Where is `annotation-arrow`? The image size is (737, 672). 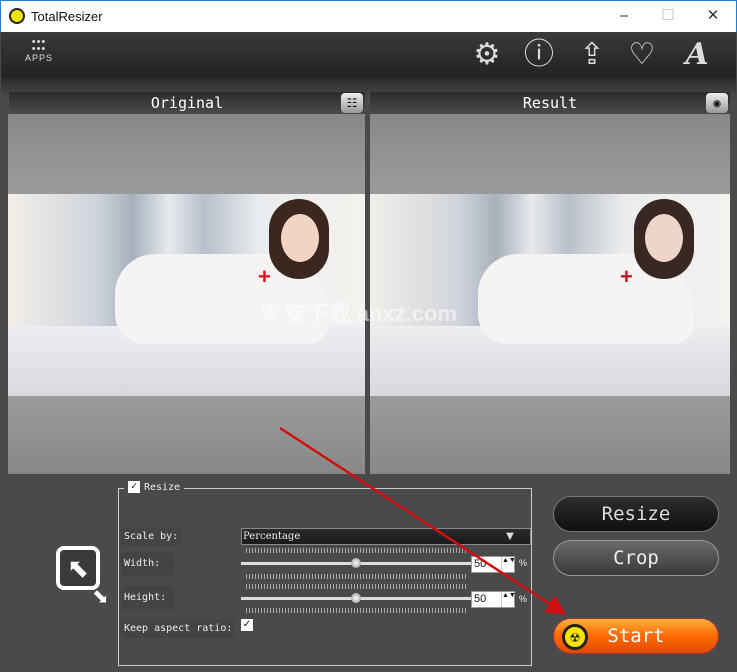 annotation-arrow is located at coordinates (423, 520).